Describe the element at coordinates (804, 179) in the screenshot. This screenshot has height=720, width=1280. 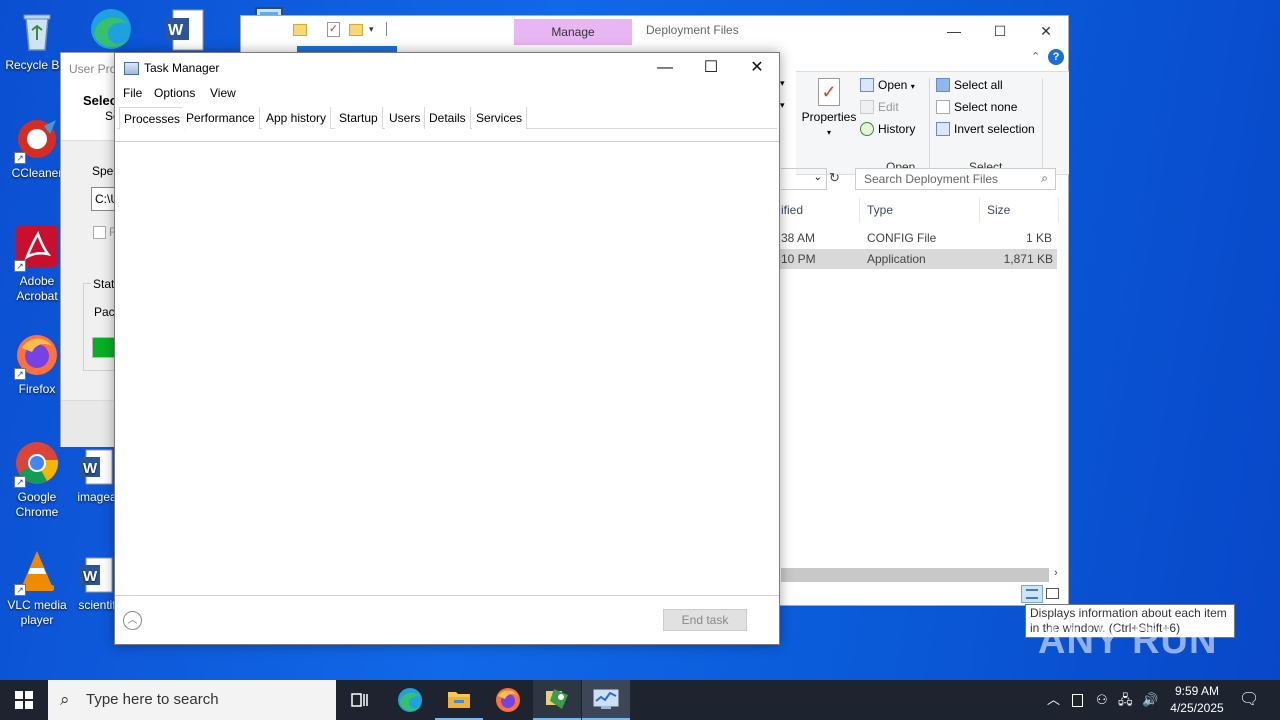
I see `address-bar-fragment: ⌄` at that location.